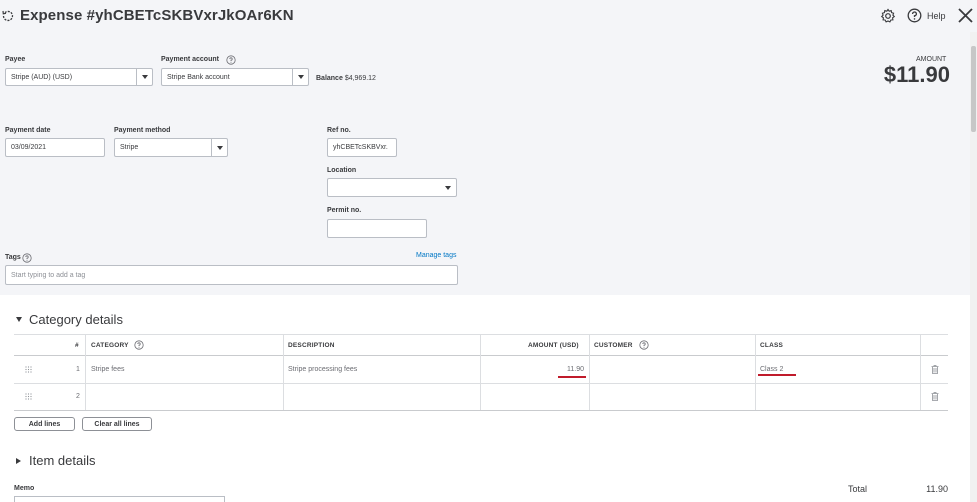 Image resolution: width=977 pixels, height=502 pixels. What do you see at coordinates (79, 77) in the screenshot?
I see `payee-select: Stripe (AUD) (USD)` at bounding box center [79, 77].